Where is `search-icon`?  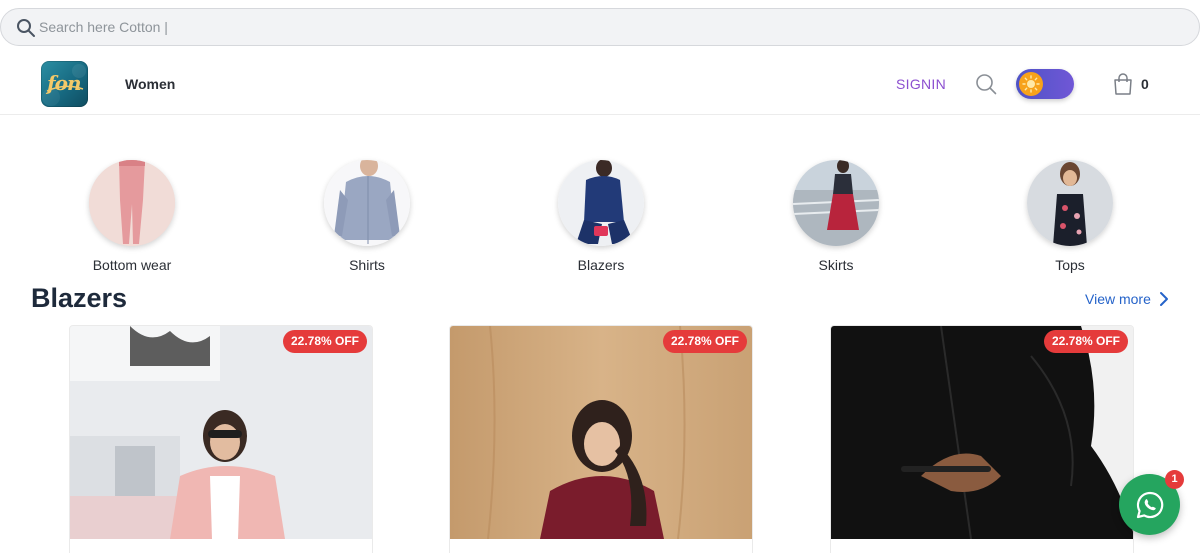 search-icon is located at coordinates (26, 28).